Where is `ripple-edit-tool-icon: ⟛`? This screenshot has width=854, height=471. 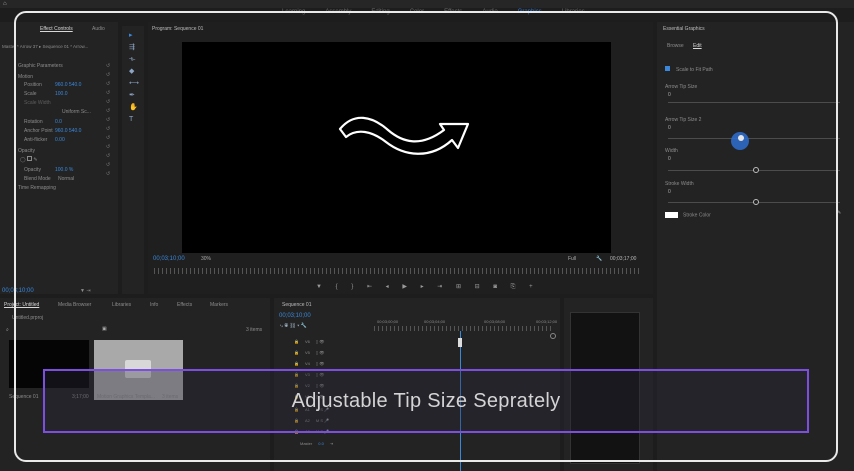
ripple-edit-tool-icon: ⟛ is located at coordinates (132, 59).